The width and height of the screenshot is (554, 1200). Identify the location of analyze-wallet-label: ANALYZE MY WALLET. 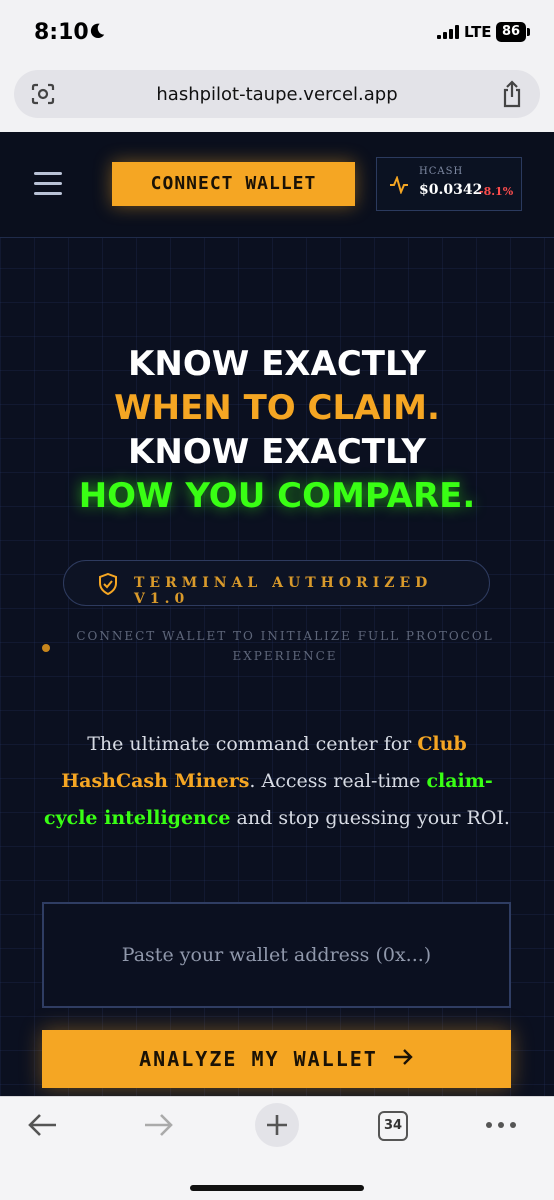
(258, 1059).